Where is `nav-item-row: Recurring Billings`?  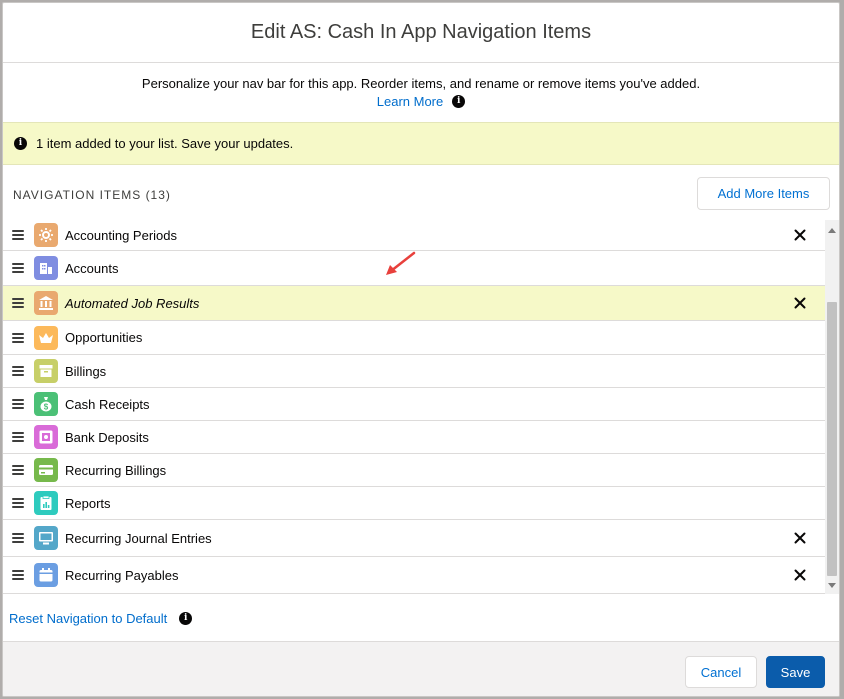
nav-item-row: Recurring Billings is located at coordinates (414, 470).